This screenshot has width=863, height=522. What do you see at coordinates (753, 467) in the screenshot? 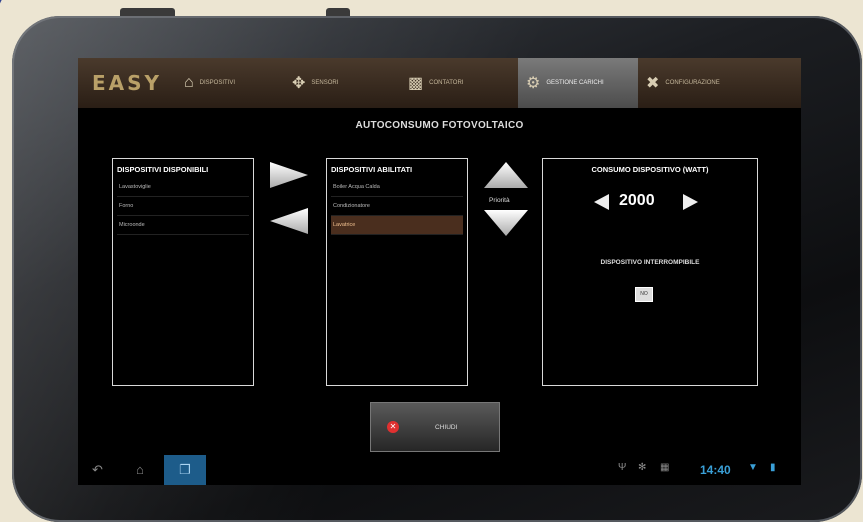
I see `wifi-icon: ▼` at bounding box center [753, 467].